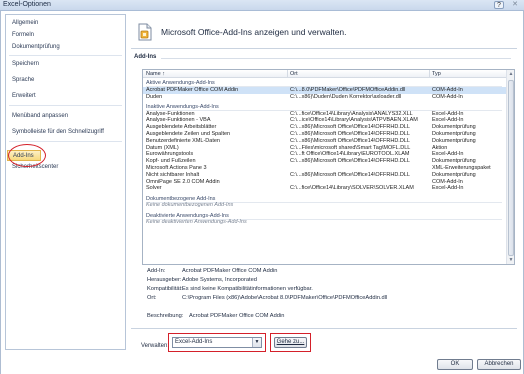  Describe the element at coordinates (290, 342) in the screenshot. I see `highlight-box-go` at that location.